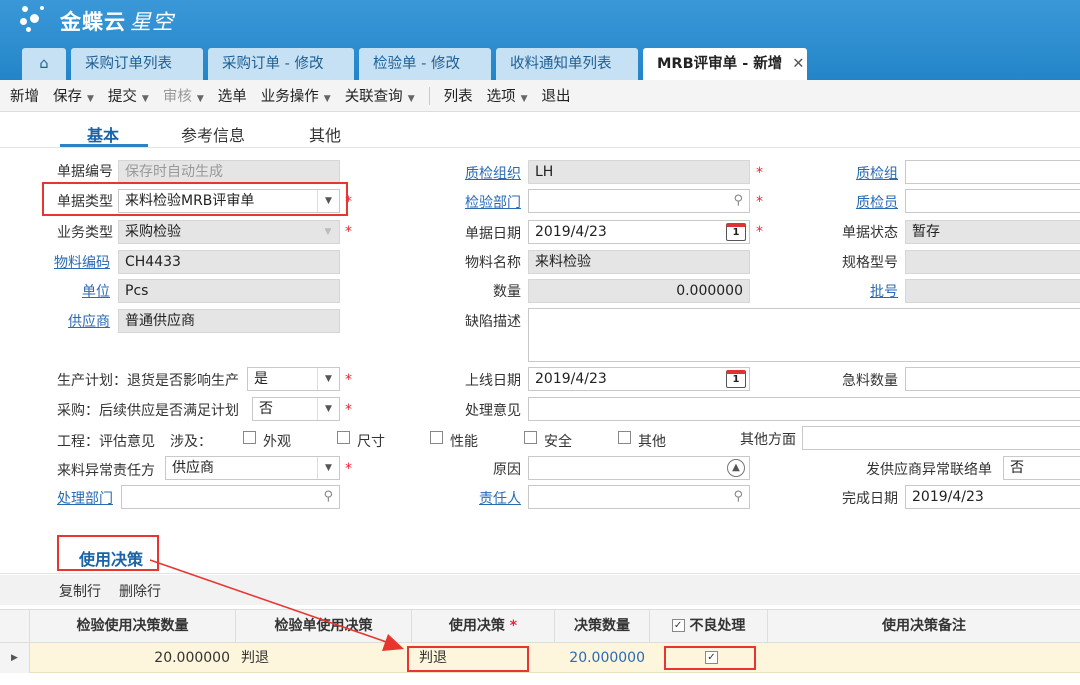 Image resolution: width=1080 pixels, height=685 pixels. I want to click on column-header: ✓ 不良处理, so click(709, 626).